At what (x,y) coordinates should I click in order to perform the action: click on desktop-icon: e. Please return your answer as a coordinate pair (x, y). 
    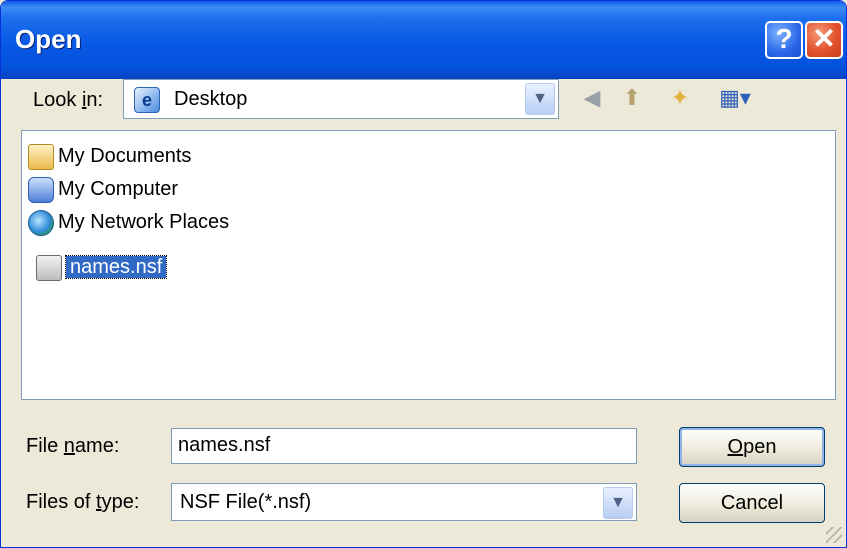
    Looking at the image, I should click on (147, 100).